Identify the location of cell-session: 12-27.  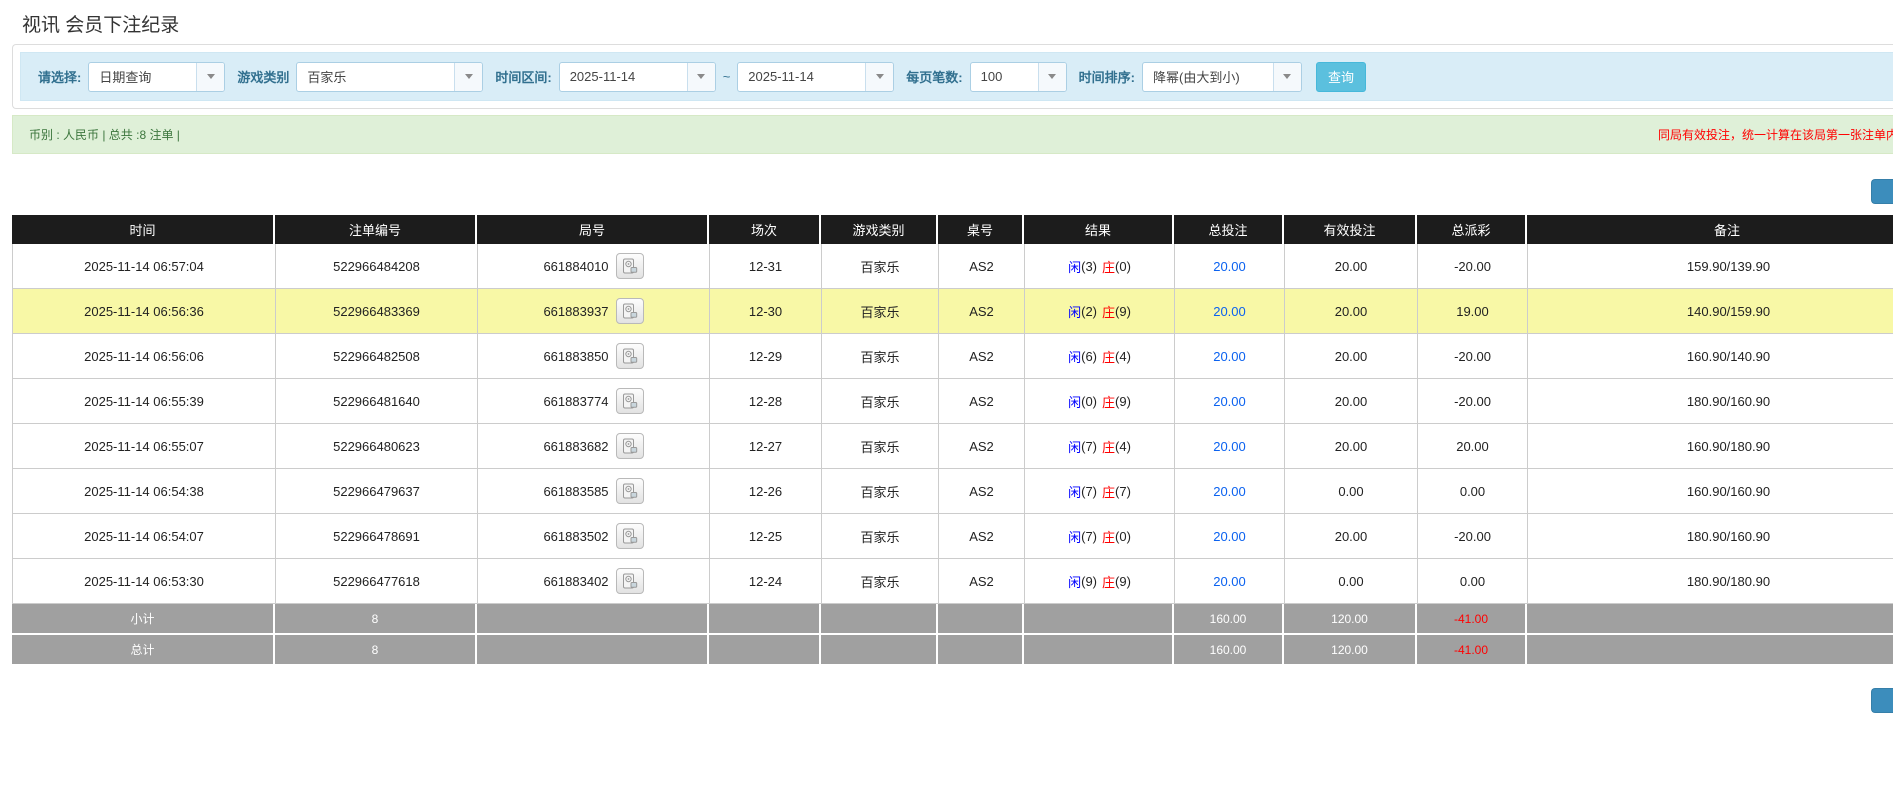
(766, 446).